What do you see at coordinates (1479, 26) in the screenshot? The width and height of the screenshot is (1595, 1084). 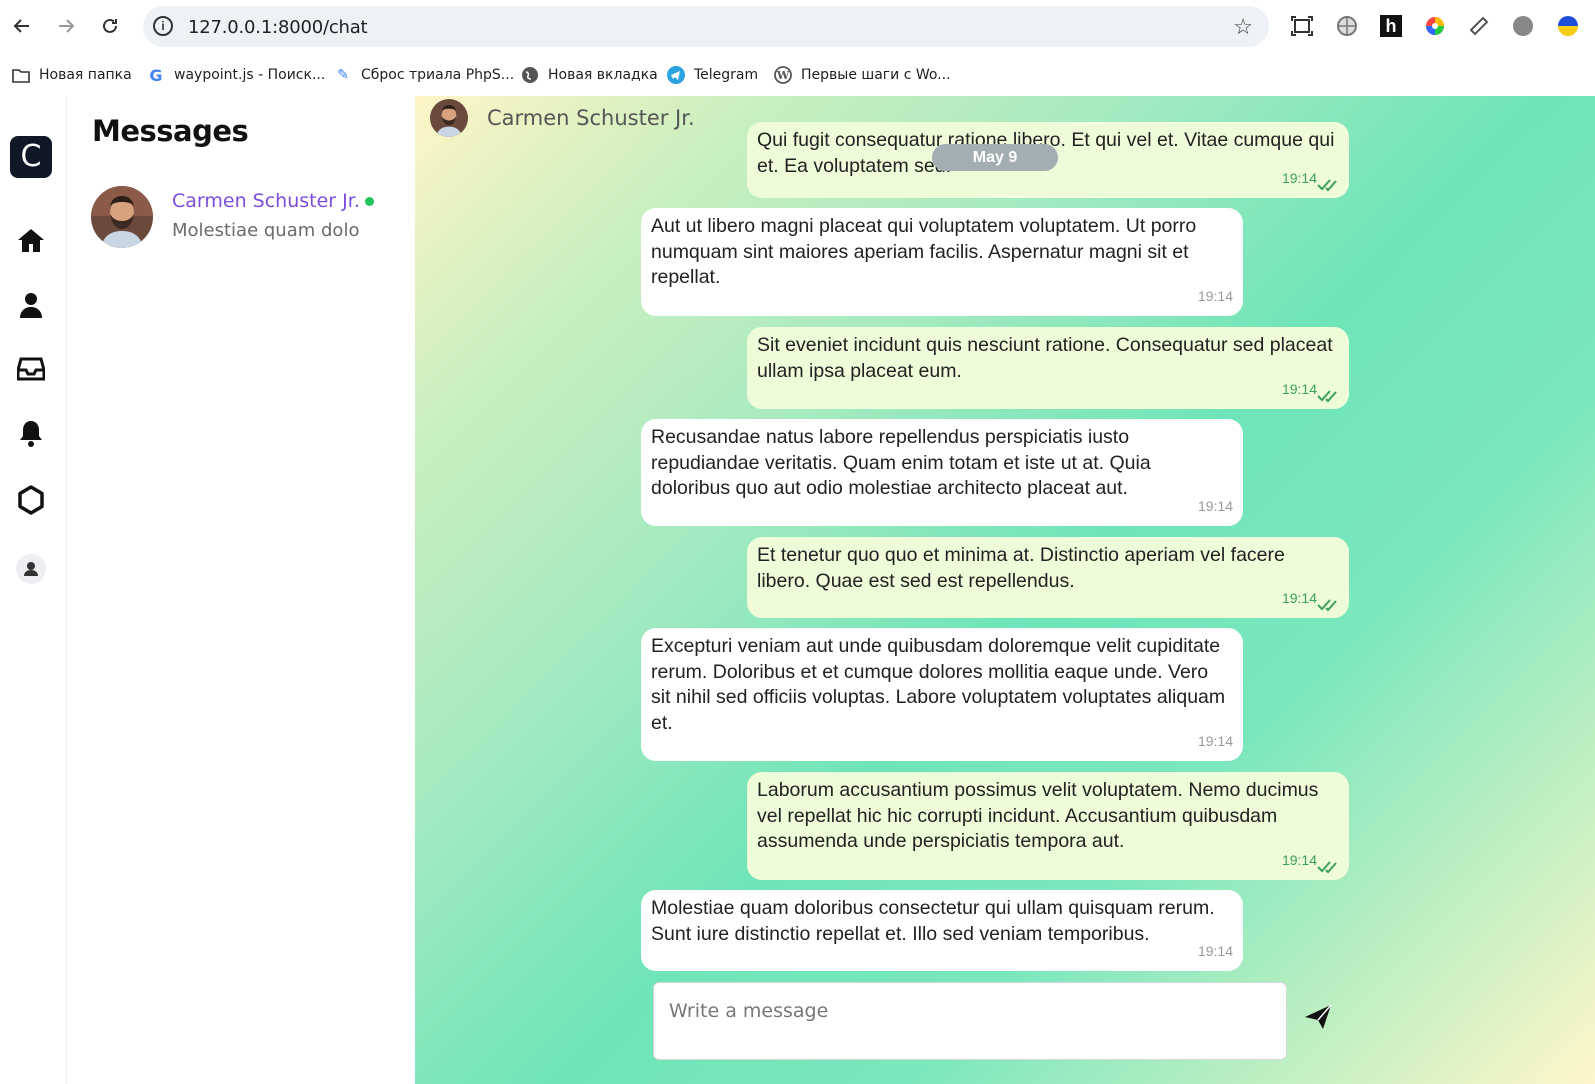 I see `ruler-extension-icon` at bounding box center [1479, 26].